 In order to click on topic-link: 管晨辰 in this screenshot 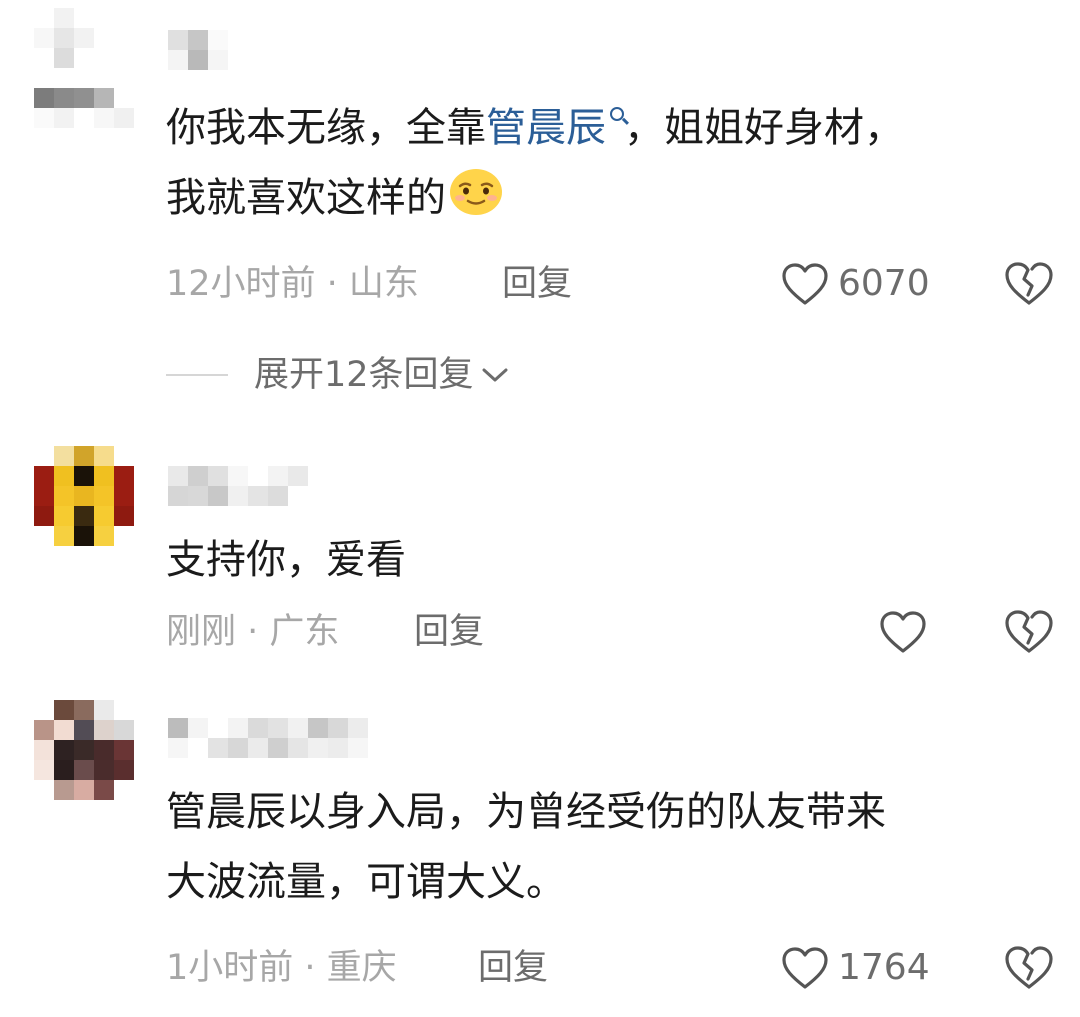, I will do `click(555, 128)`.